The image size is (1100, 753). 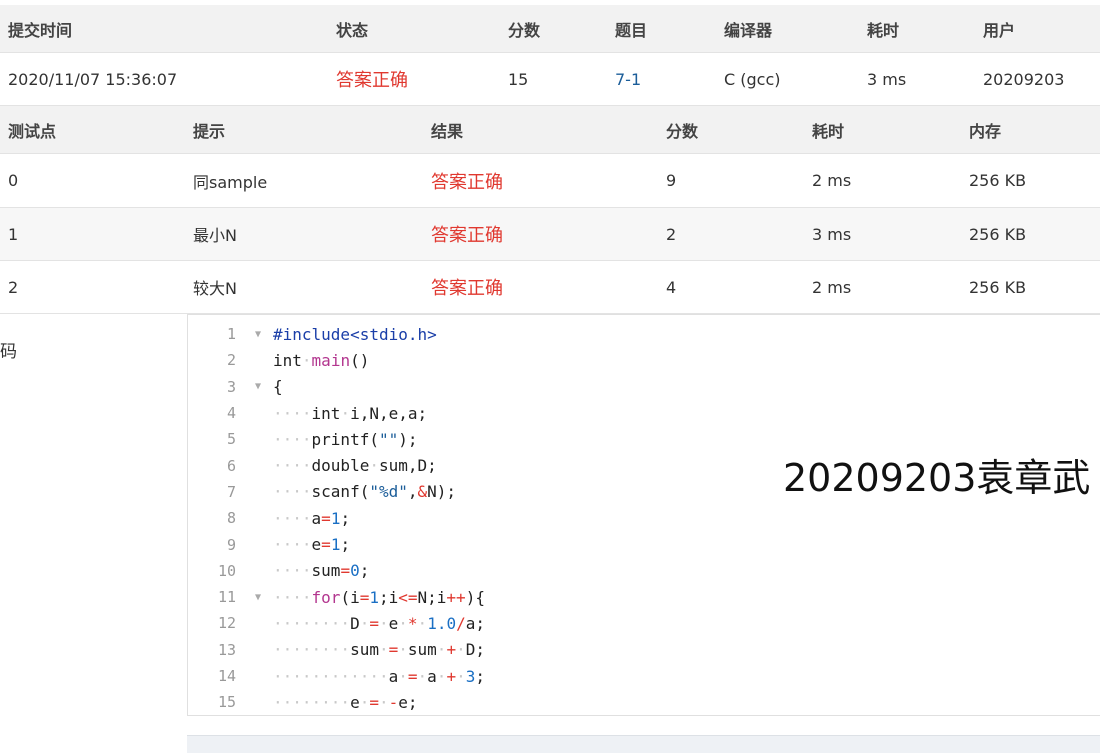 I want to click on test-hint: 较大N, so click(x=215, y=288).